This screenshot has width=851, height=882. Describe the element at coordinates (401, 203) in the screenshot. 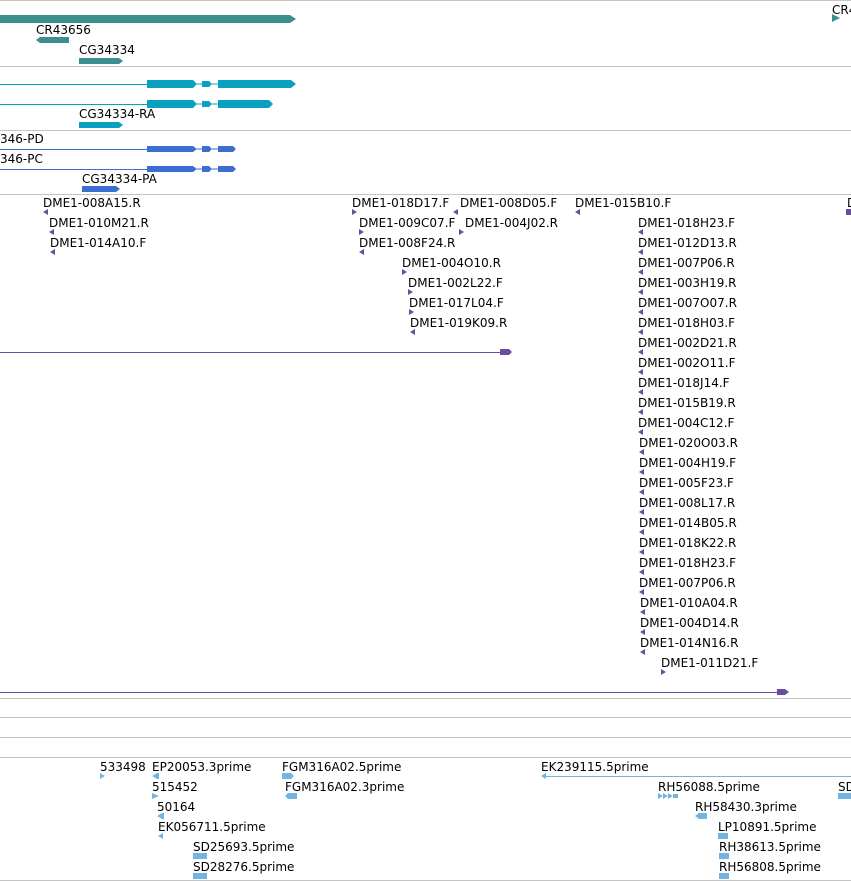

I see `clone-label: DME1-018D17.F` at that location.